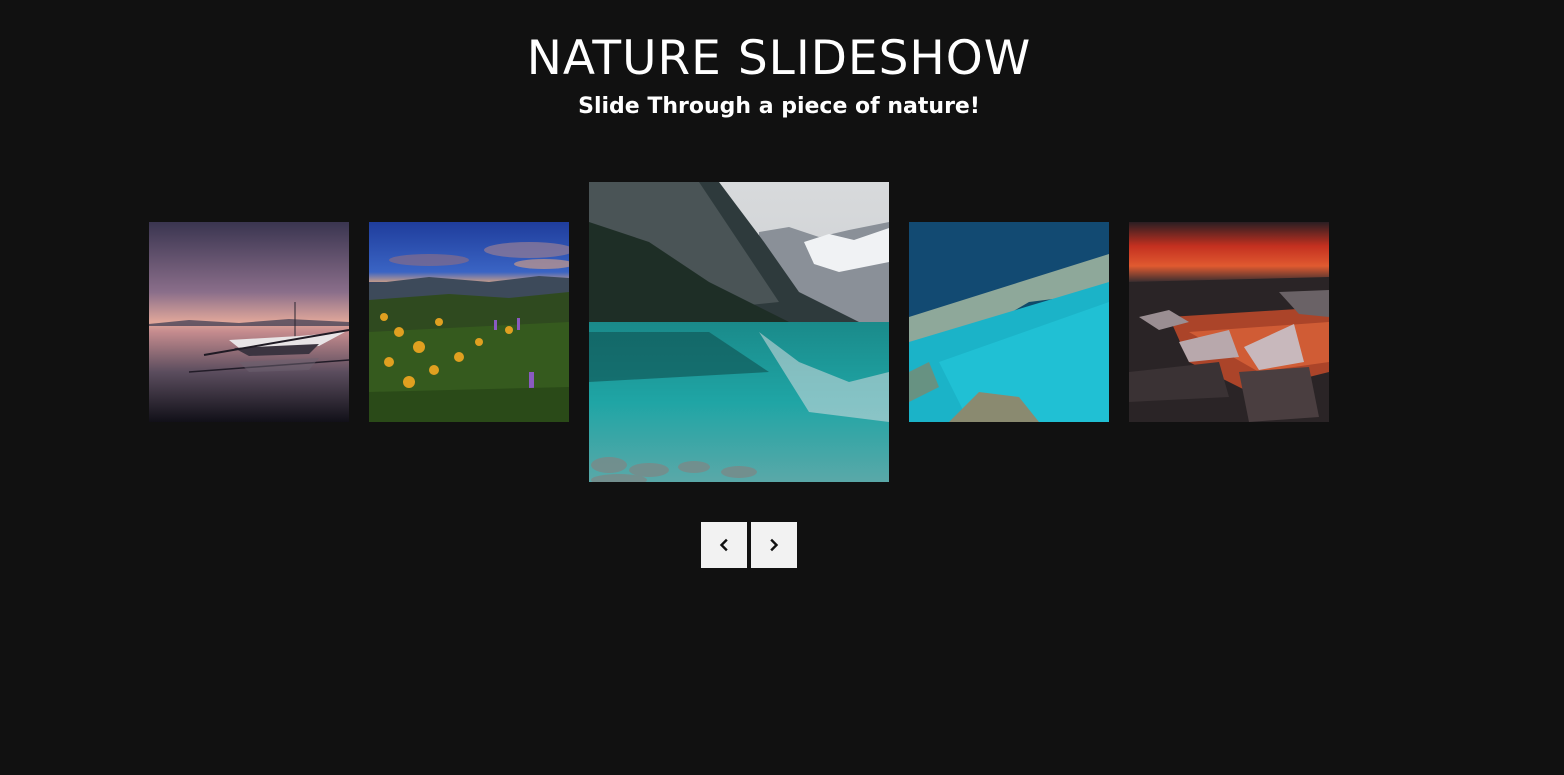 The image size is (1564, 775). I want to click on slide-boat-sunset, so click(249, 322).